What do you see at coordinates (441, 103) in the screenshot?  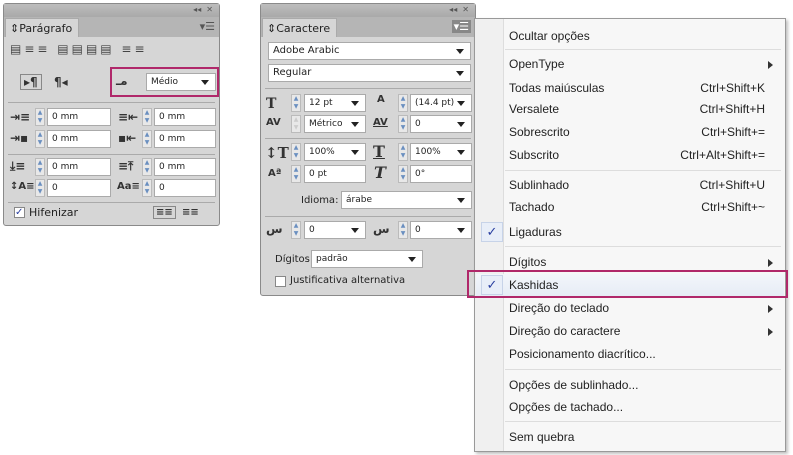 I see `leading-select: (14.4 pt)` at bounding box center [441, 103].